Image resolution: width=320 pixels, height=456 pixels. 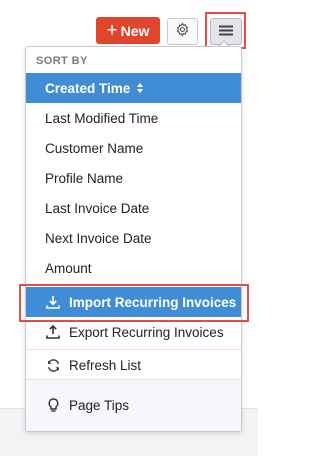 What do you see at coordinates (99, 405) in the screenshot?
I see `page-tips-label: Page Tips` at bounding box center [99, 405].